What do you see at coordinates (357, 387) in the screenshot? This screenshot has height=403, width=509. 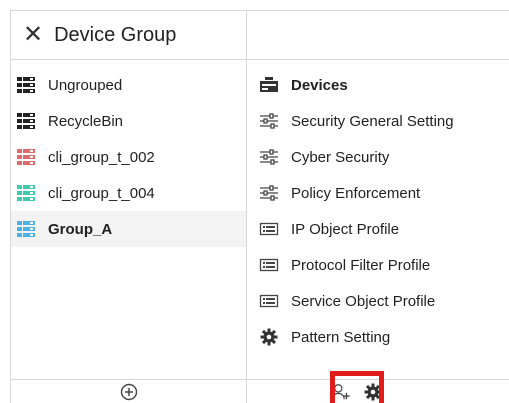 I see `highlight-box` at bounding box center [357, 387].